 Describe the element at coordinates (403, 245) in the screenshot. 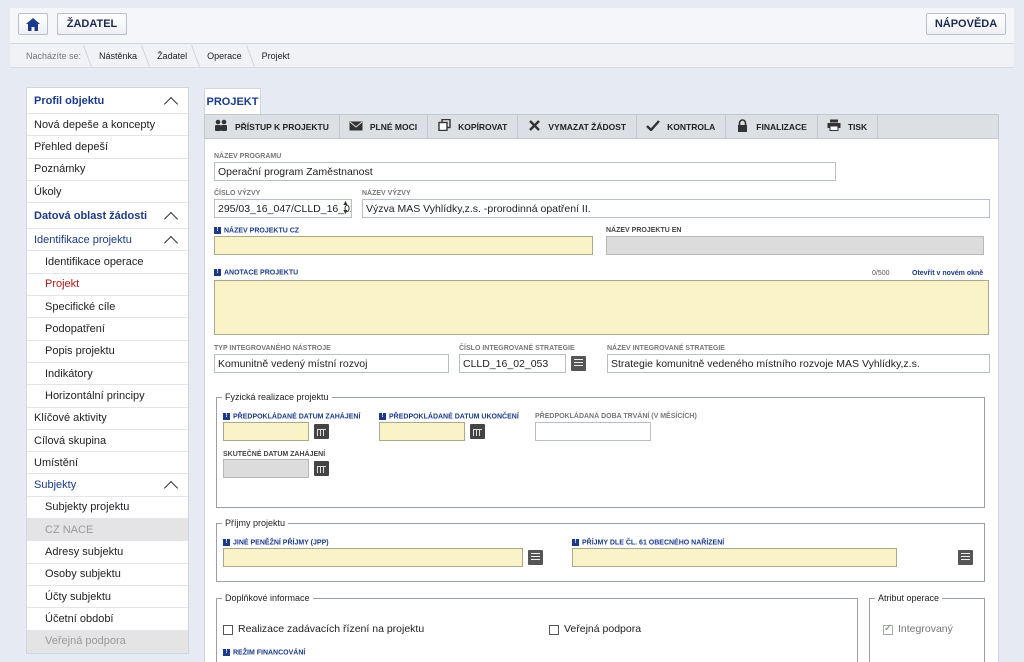

I see `nazev-projektu-cz-field` at that location.